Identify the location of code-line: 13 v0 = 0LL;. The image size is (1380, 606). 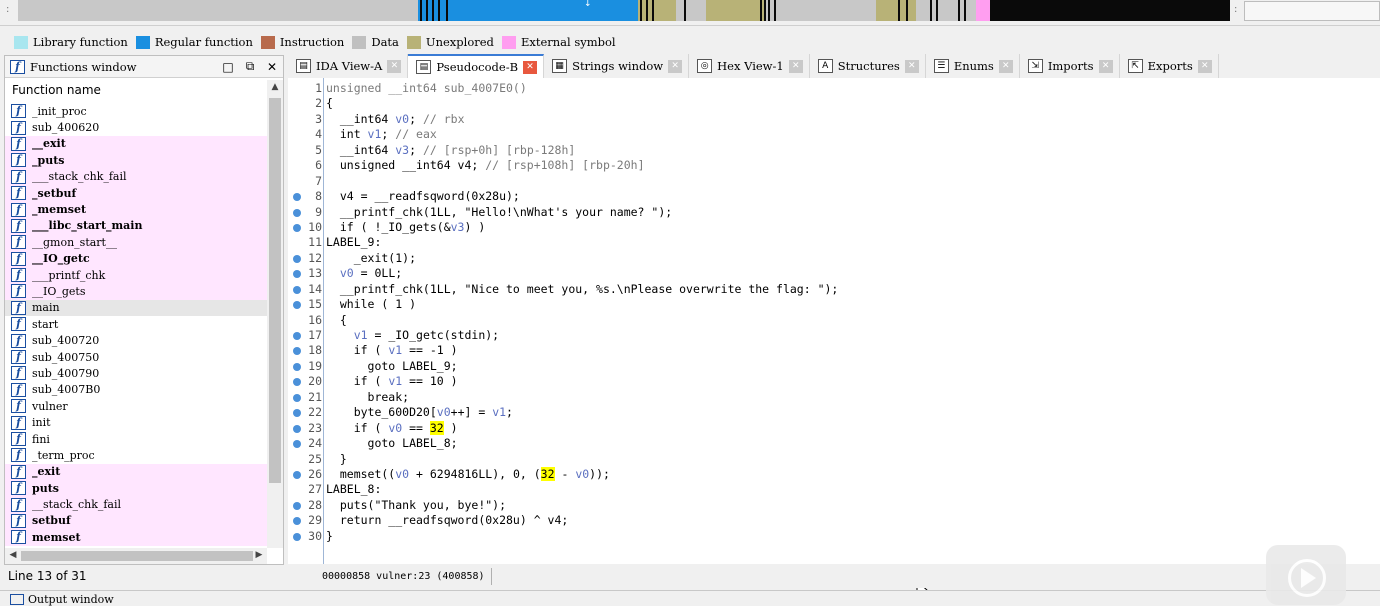
(834, 273).